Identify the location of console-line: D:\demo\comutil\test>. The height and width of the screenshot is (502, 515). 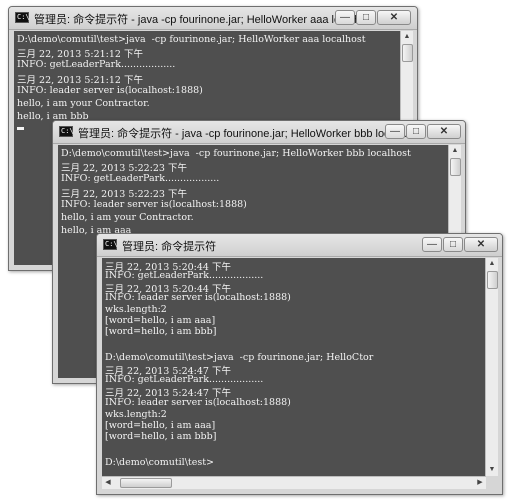
(160, 462).